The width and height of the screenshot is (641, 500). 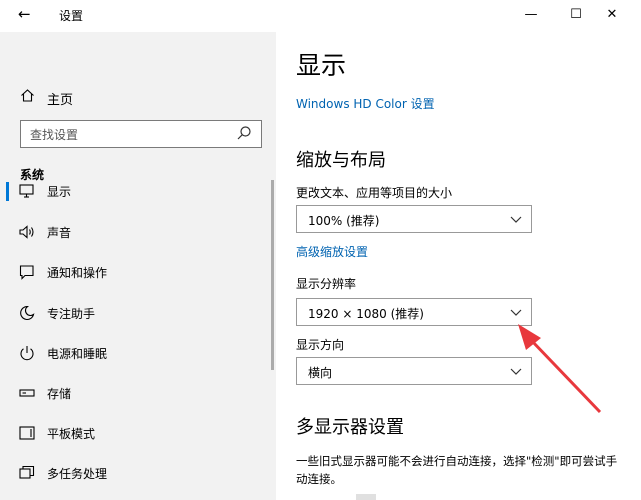 I want to click on page-title: 显示, so click(x=321, y=65).